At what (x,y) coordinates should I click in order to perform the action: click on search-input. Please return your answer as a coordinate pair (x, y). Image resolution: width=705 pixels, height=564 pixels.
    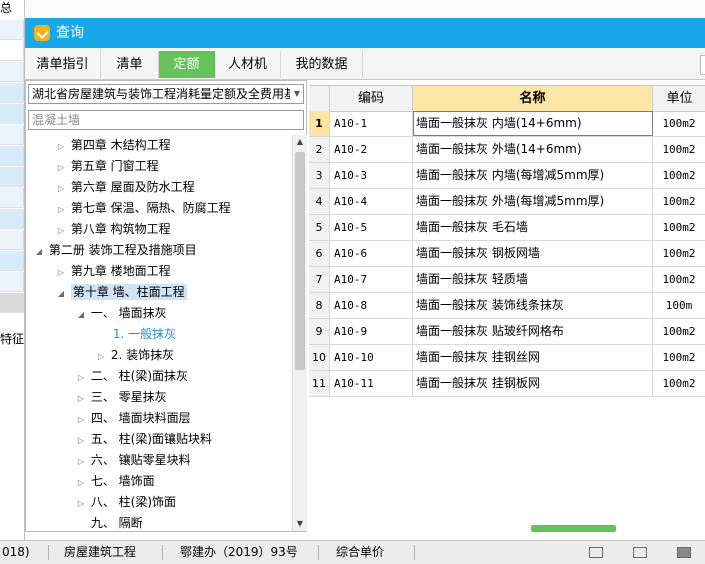
    Looking at the image, I should click on (166, 120).